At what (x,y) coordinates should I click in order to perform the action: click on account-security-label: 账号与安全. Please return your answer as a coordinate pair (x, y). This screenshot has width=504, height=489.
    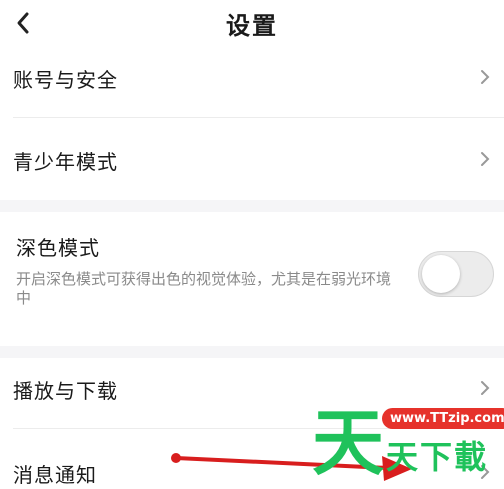
    Looking at the image, I should click on (65, 80).